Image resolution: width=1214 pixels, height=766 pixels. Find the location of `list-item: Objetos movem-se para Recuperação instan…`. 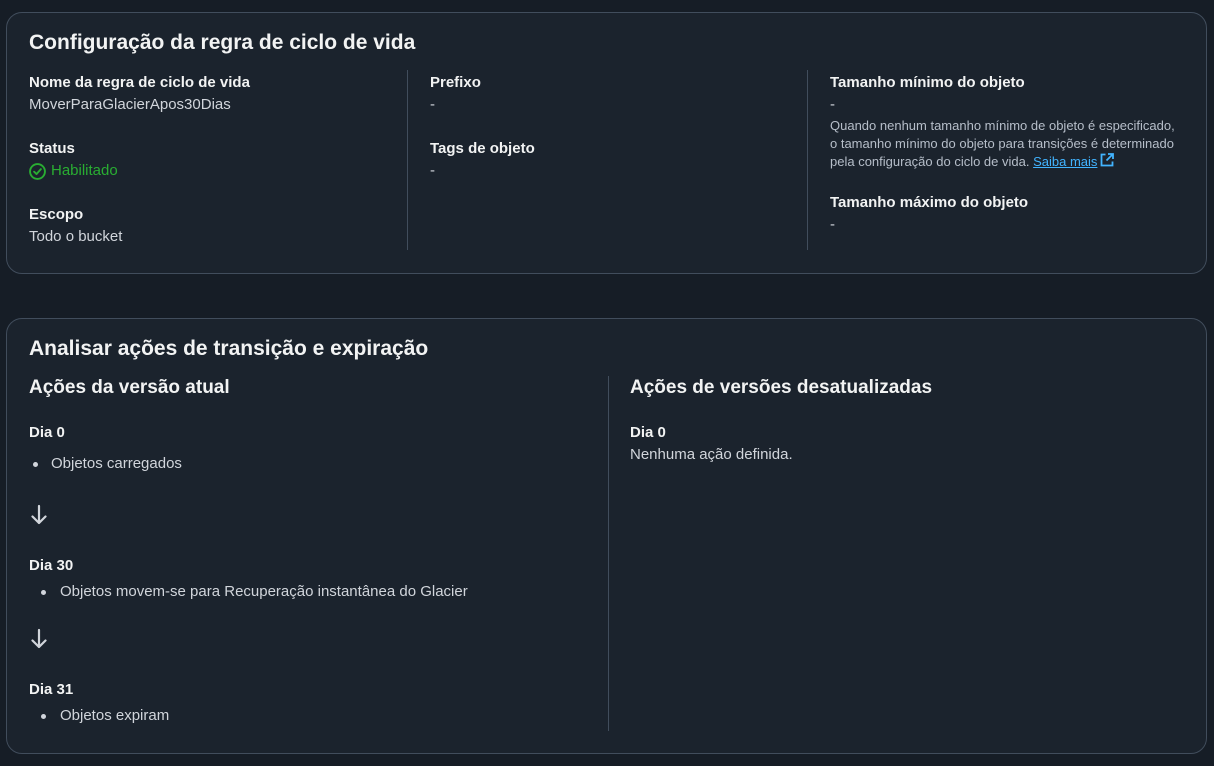

list-item: Objetos movem-se para Recuperação instan… is located at coordinates (299, 592).